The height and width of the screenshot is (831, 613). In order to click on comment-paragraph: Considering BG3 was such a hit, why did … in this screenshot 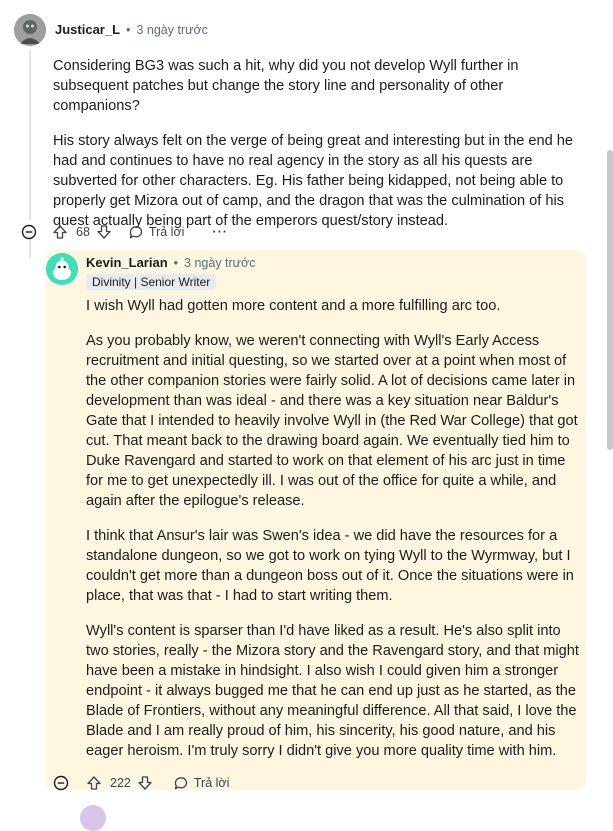, I will do `click(286, 86)`.